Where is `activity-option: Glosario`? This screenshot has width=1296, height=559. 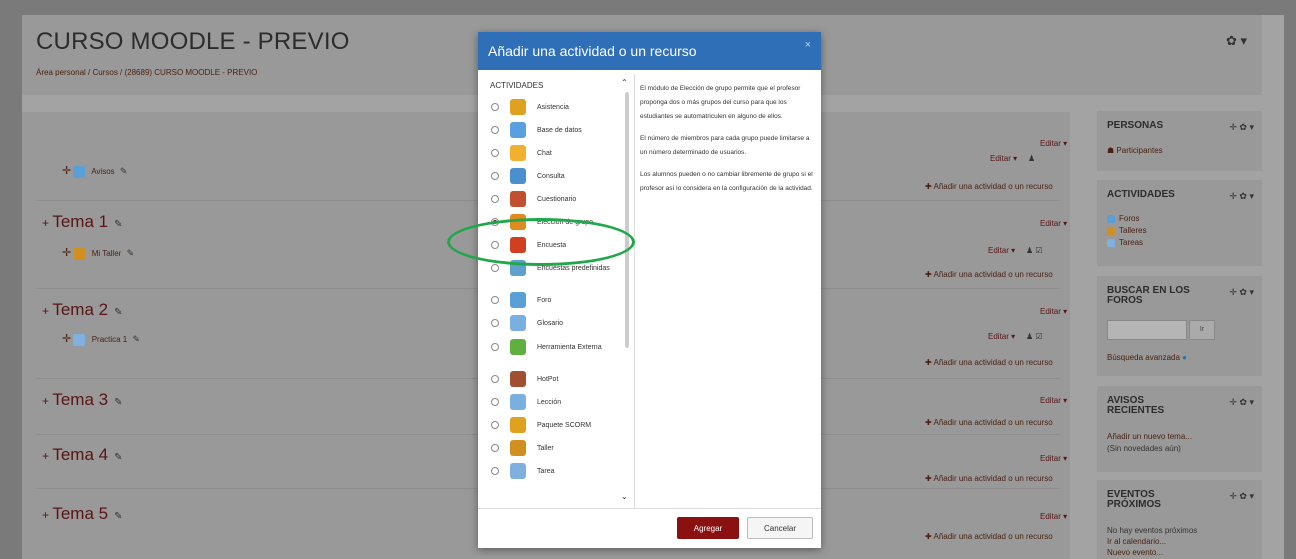 activity-option: Glosario is located at coordinates (553, 324).